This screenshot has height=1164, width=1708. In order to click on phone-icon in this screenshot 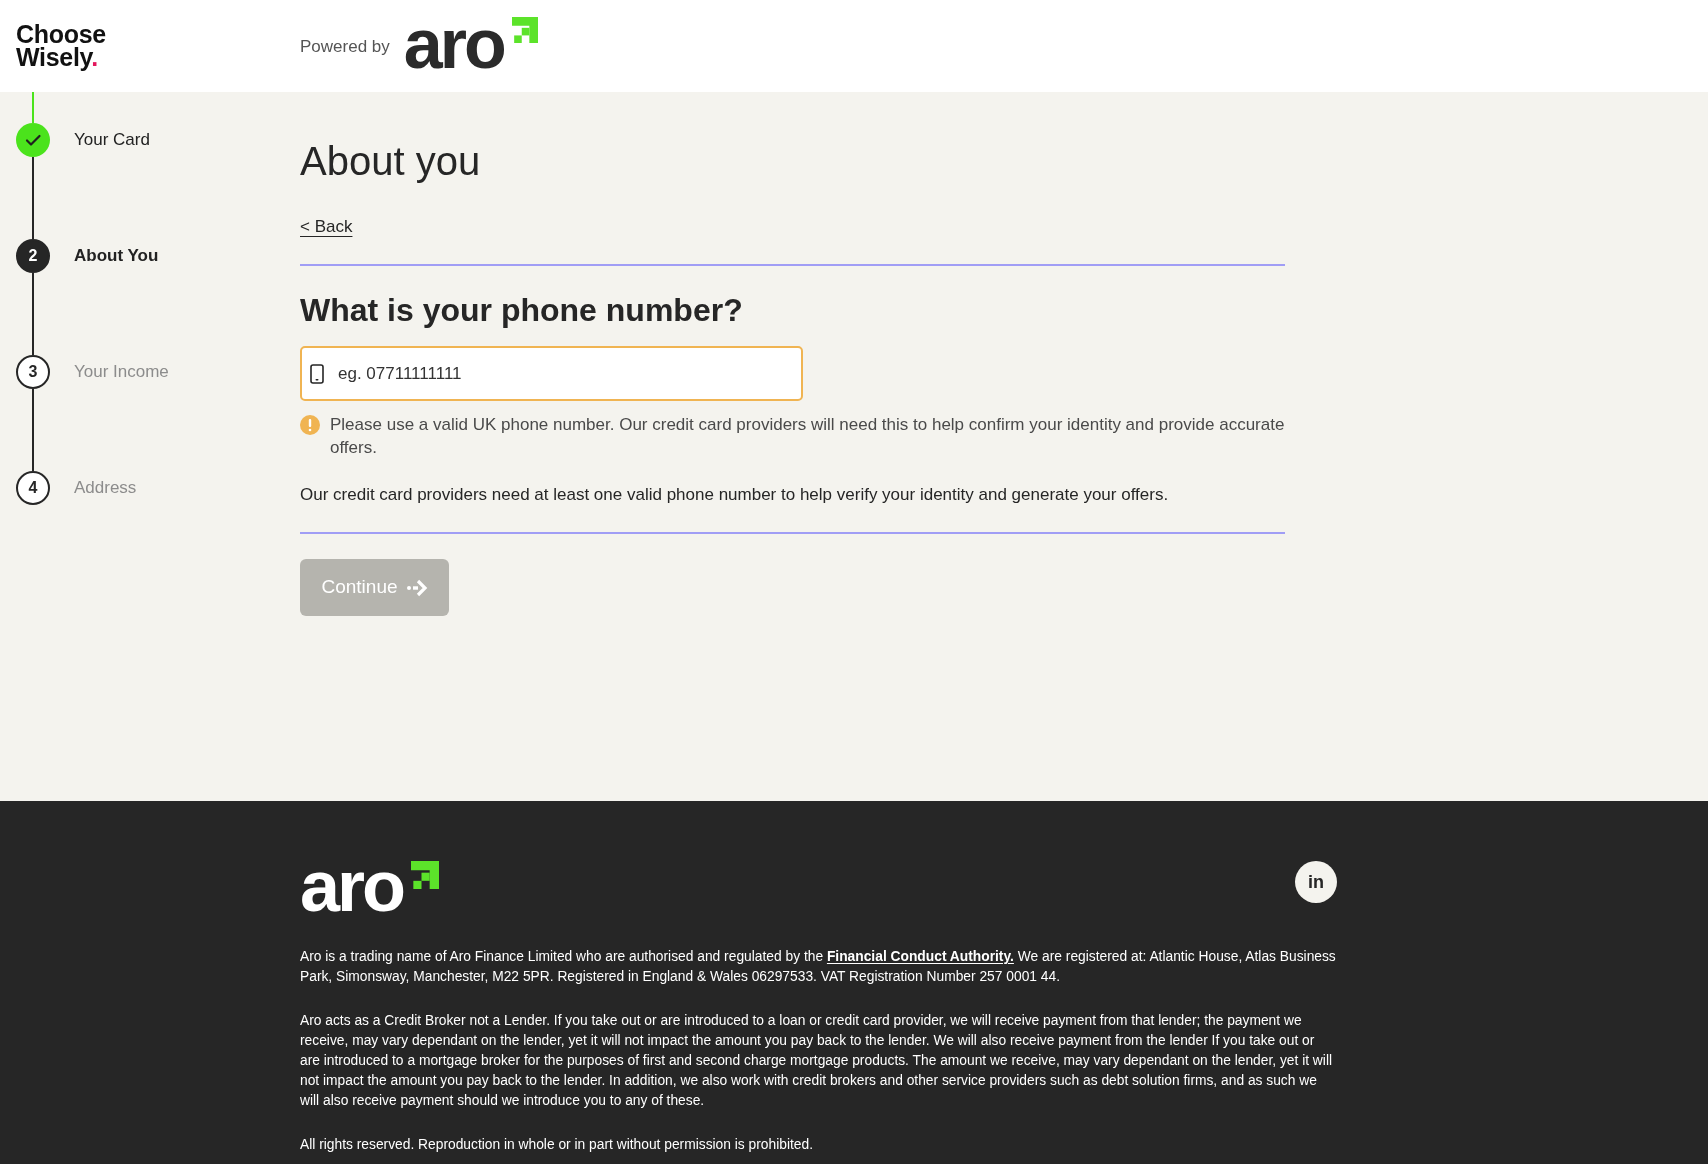, I will do `click(317, 374)`.